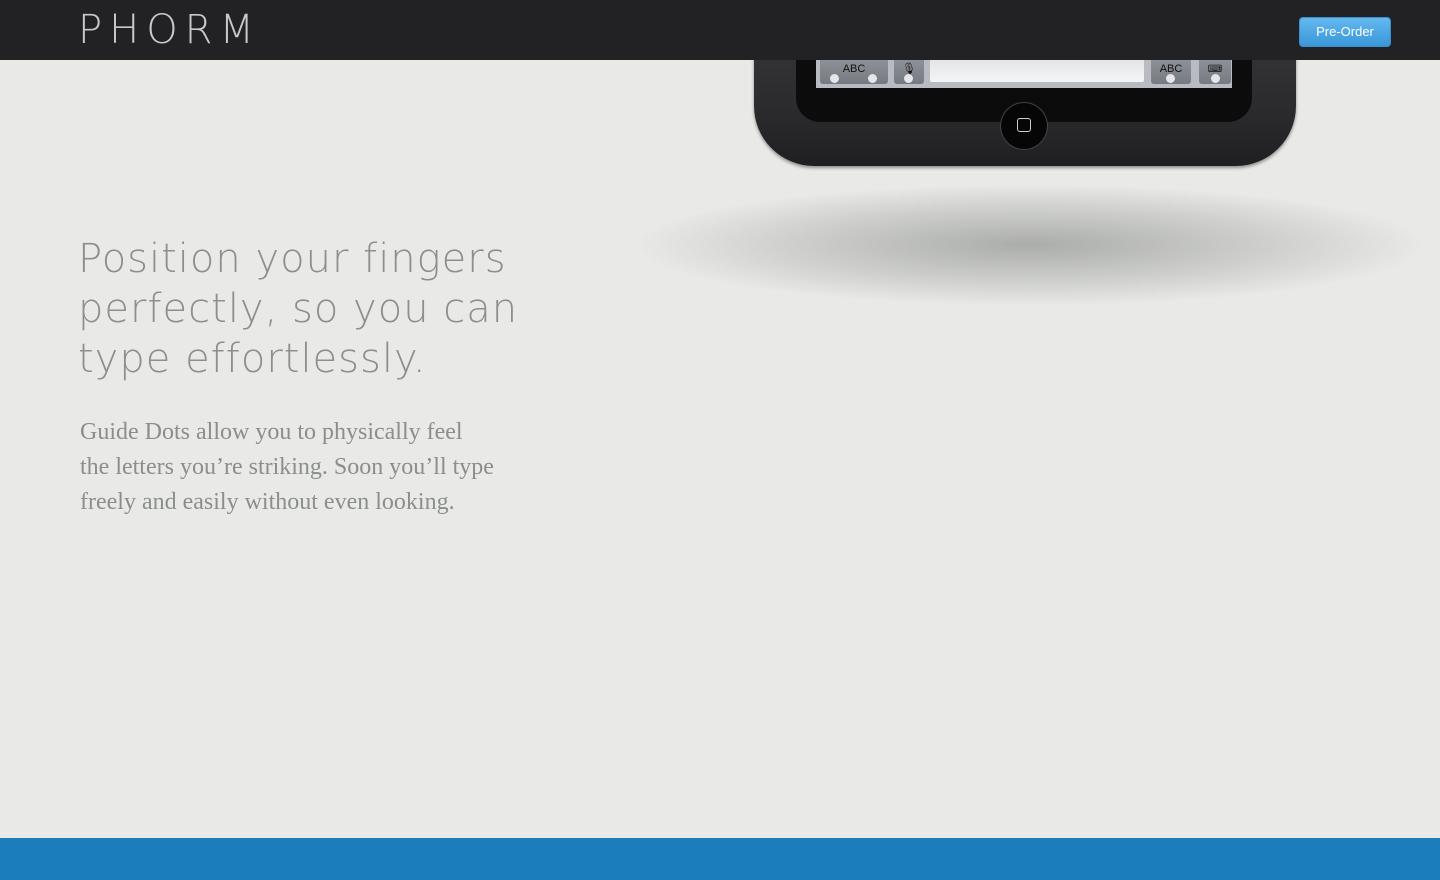 The height and width of the screenshot is (880, 1440). I want to click on footer-blue-band, so click(720, 859).